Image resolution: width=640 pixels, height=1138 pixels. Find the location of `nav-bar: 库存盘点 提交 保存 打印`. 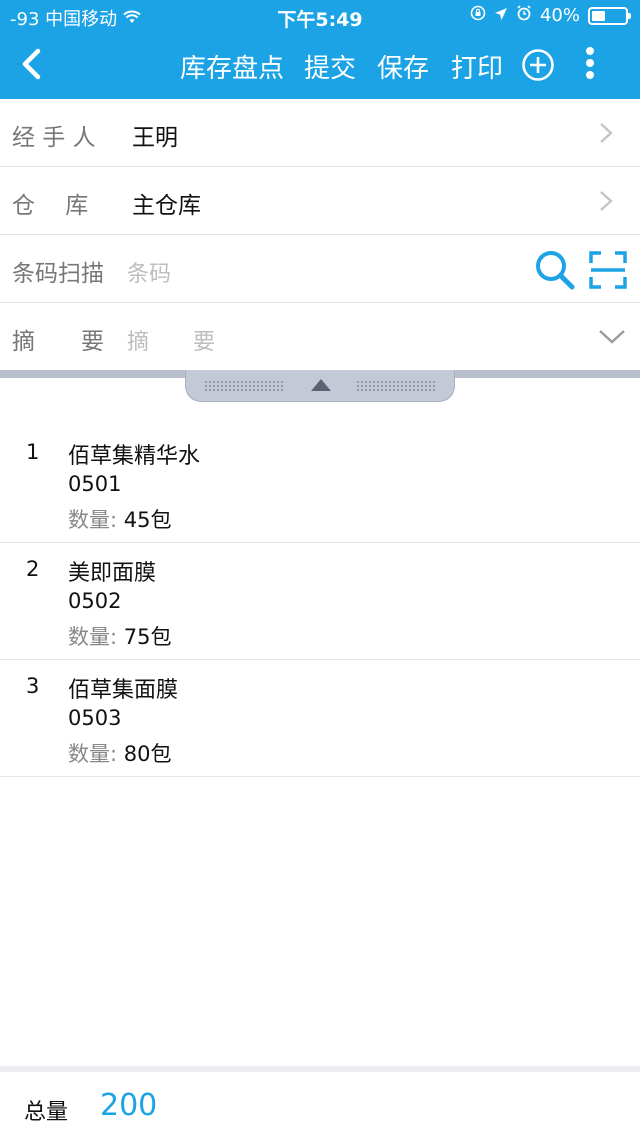

nav-bar: 库存盘点 提交 保存 打印 is located at coordinates (320, 65).